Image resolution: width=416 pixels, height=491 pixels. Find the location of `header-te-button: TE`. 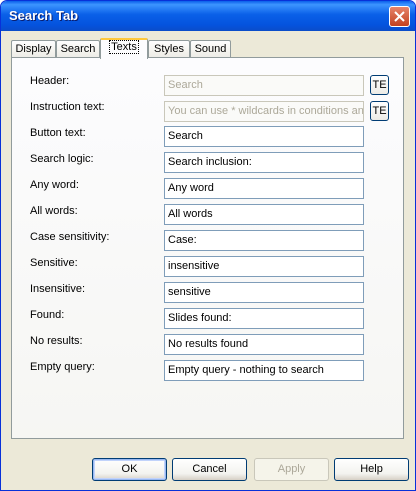

header-te-button: TE is located at coordinates (379, 85).